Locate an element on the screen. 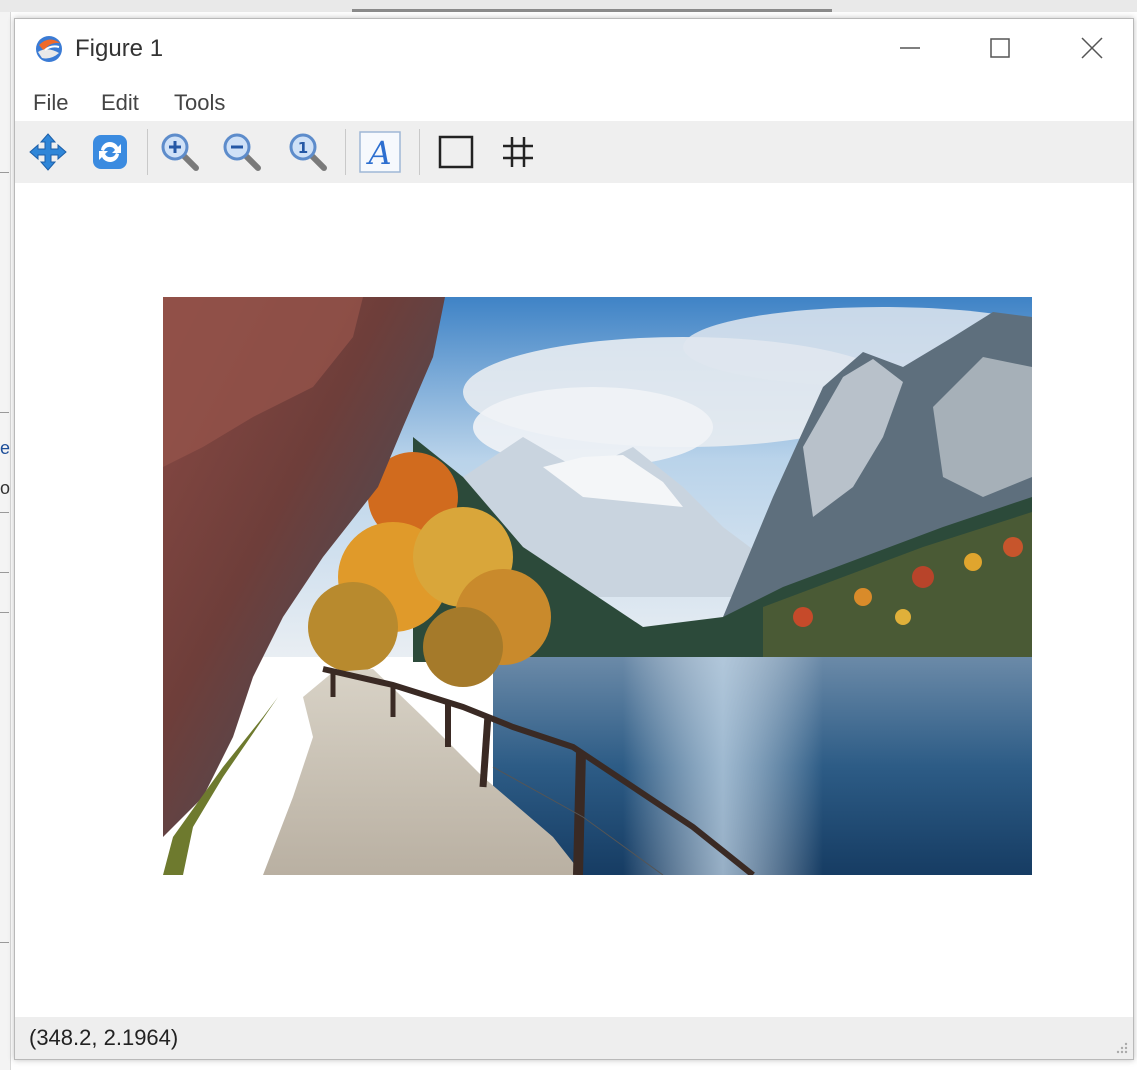  grid-icon is located at coordinates (518, 152).